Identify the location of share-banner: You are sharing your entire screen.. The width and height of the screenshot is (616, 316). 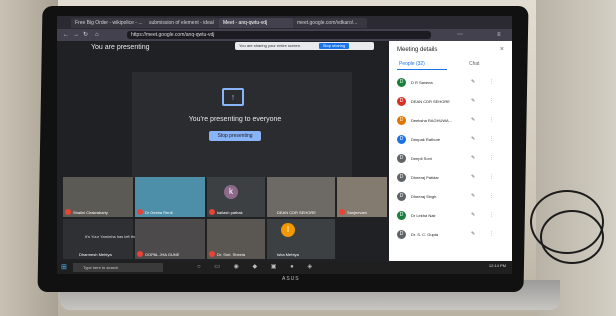
(304, 46).